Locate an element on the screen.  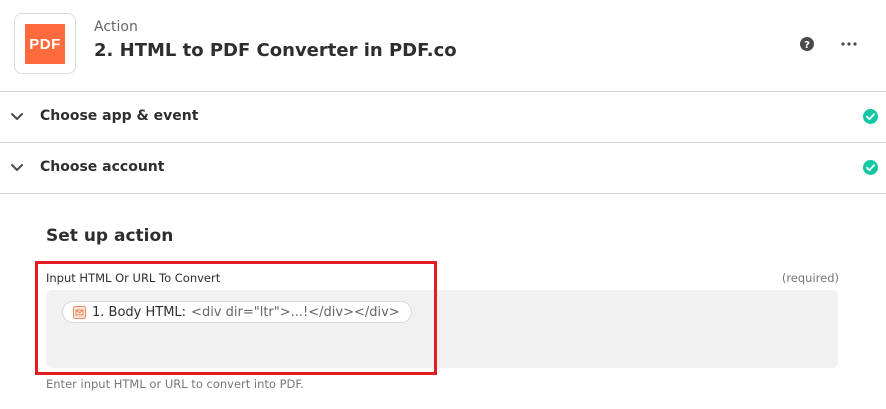
setup-action-title: Set up action is located at coordinates (110, 236).